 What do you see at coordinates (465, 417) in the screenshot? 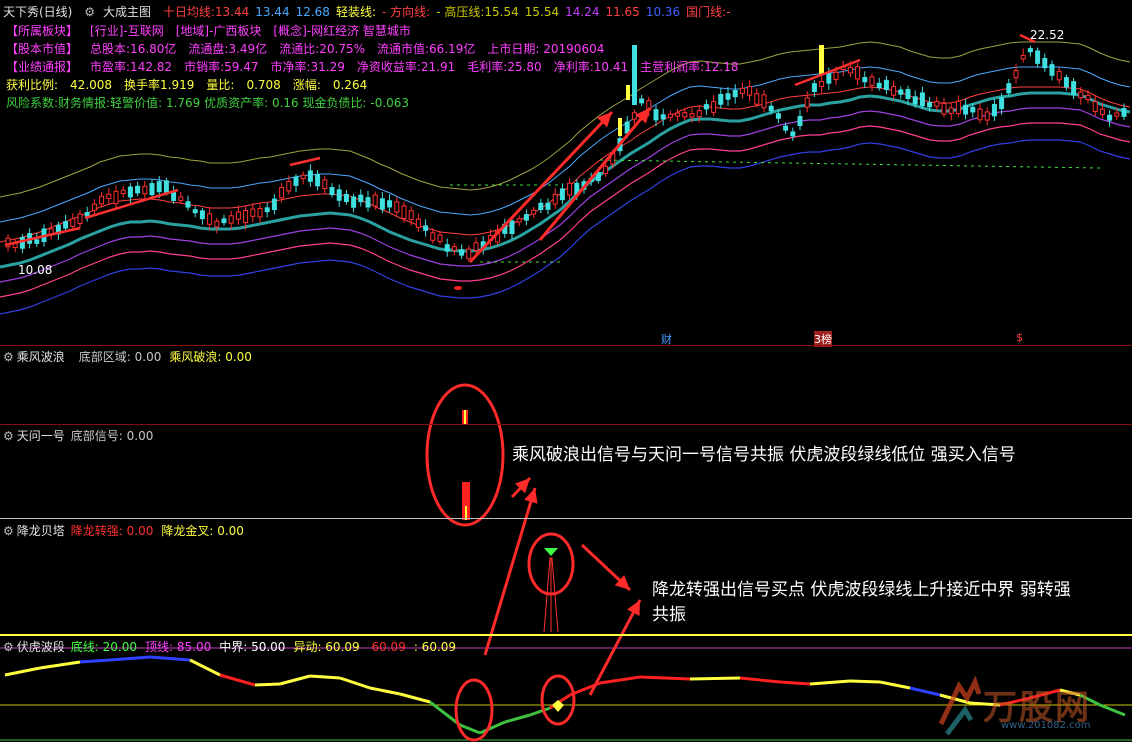
I see `signal-bar` at bounding box center [465, 417].